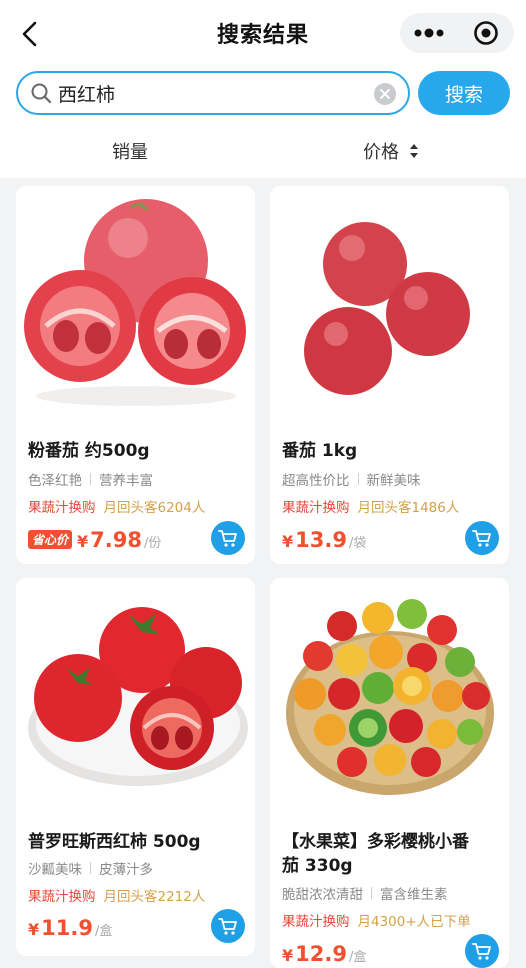 Image resolution: width=526 pixels, height=968 pixels. I want to click on more-dots-icon, so click(428, 33).